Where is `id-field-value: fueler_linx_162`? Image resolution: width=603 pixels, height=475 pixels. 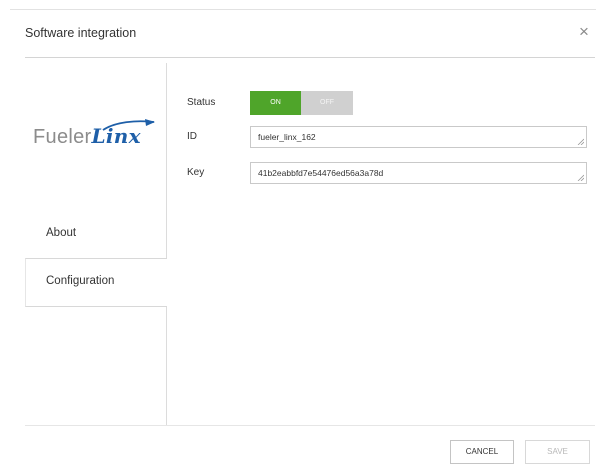
id-field-value: fueler_linx_162 is located at coordinates (287, 137).